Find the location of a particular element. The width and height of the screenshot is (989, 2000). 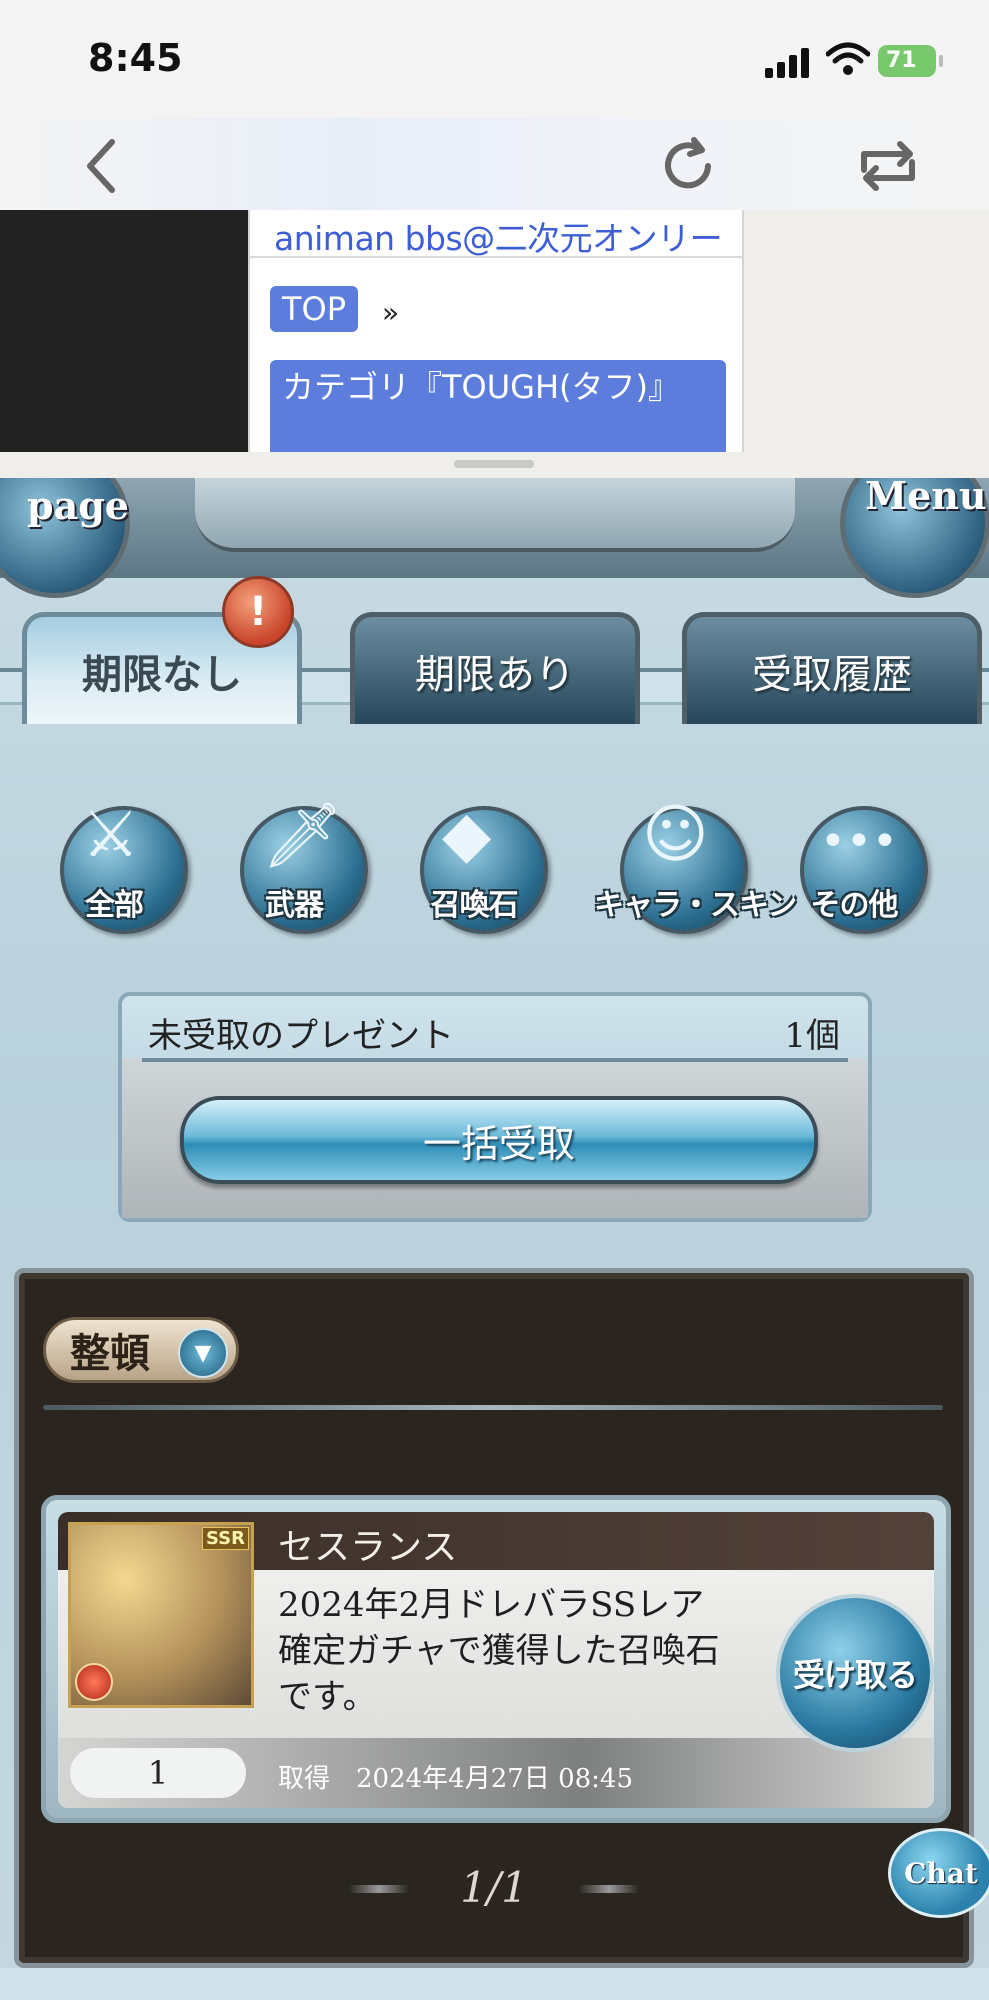

filter-label: 武器 is located at coordinates (294, 905).